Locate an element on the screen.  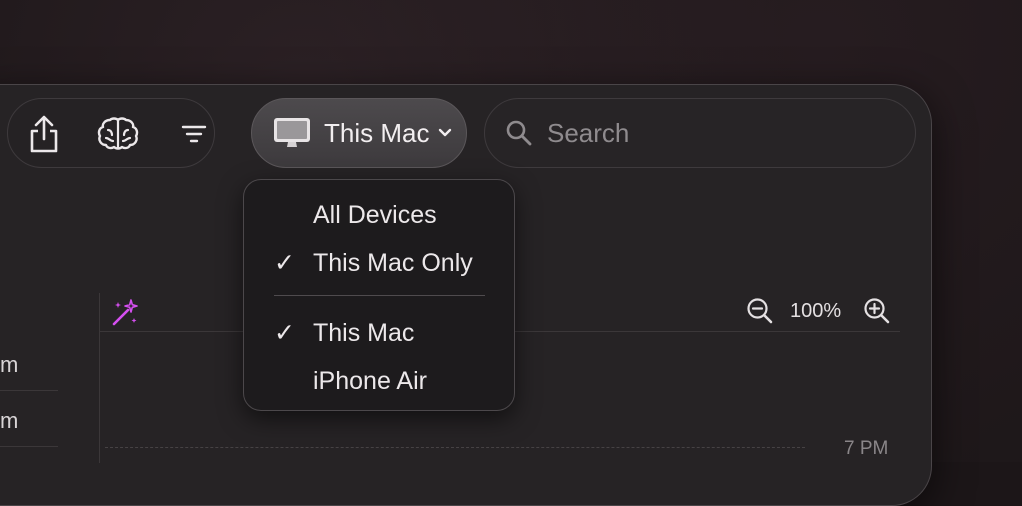
zoom-out-button is located at coordinates (760, 311).